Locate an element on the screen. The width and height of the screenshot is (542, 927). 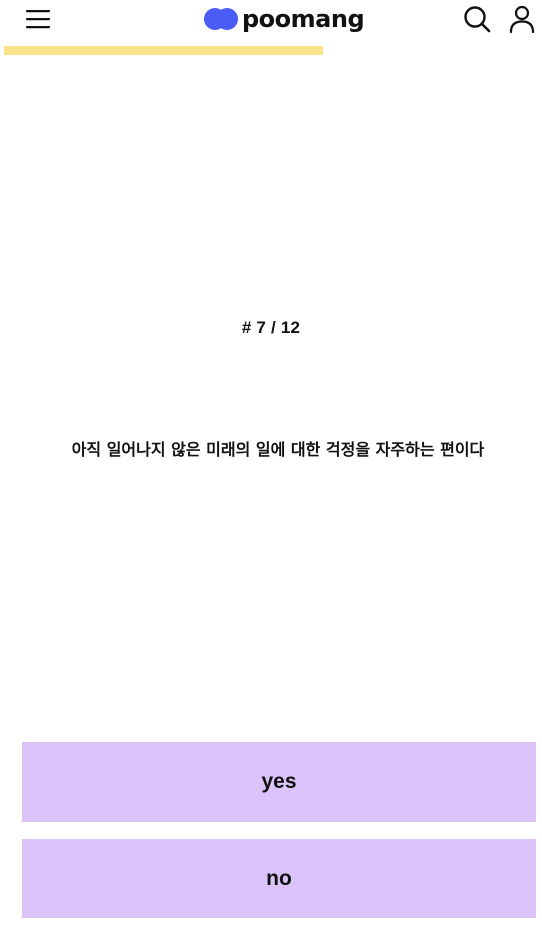
menu-button is located at coordinates (38, 19).